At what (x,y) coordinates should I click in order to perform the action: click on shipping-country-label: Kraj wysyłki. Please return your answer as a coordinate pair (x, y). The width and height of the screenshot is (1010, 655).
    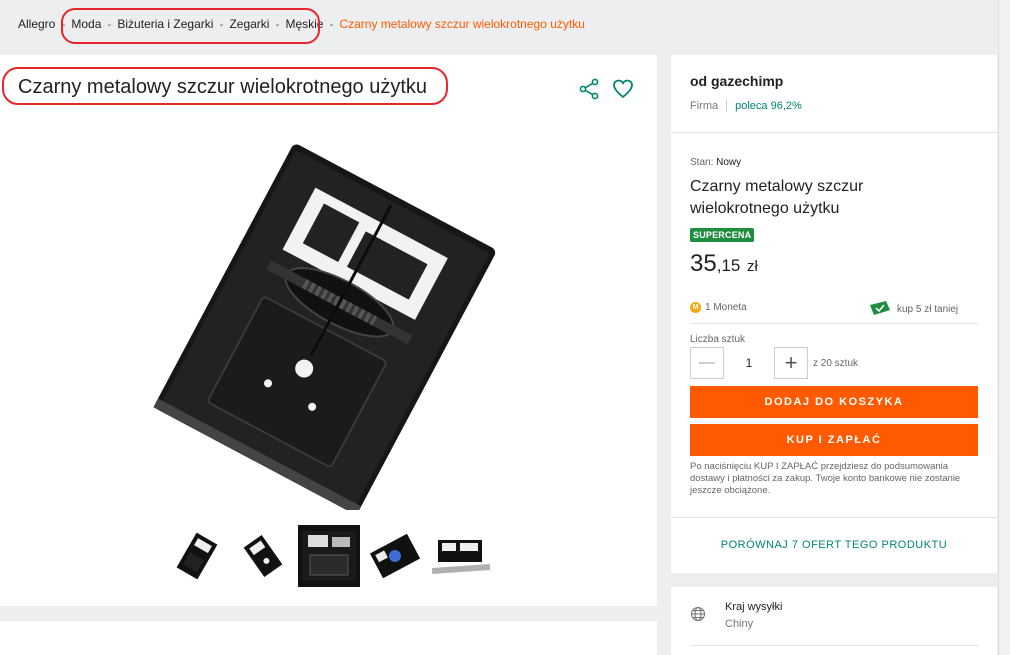
    Looking at the image, I should click on (754, 607).